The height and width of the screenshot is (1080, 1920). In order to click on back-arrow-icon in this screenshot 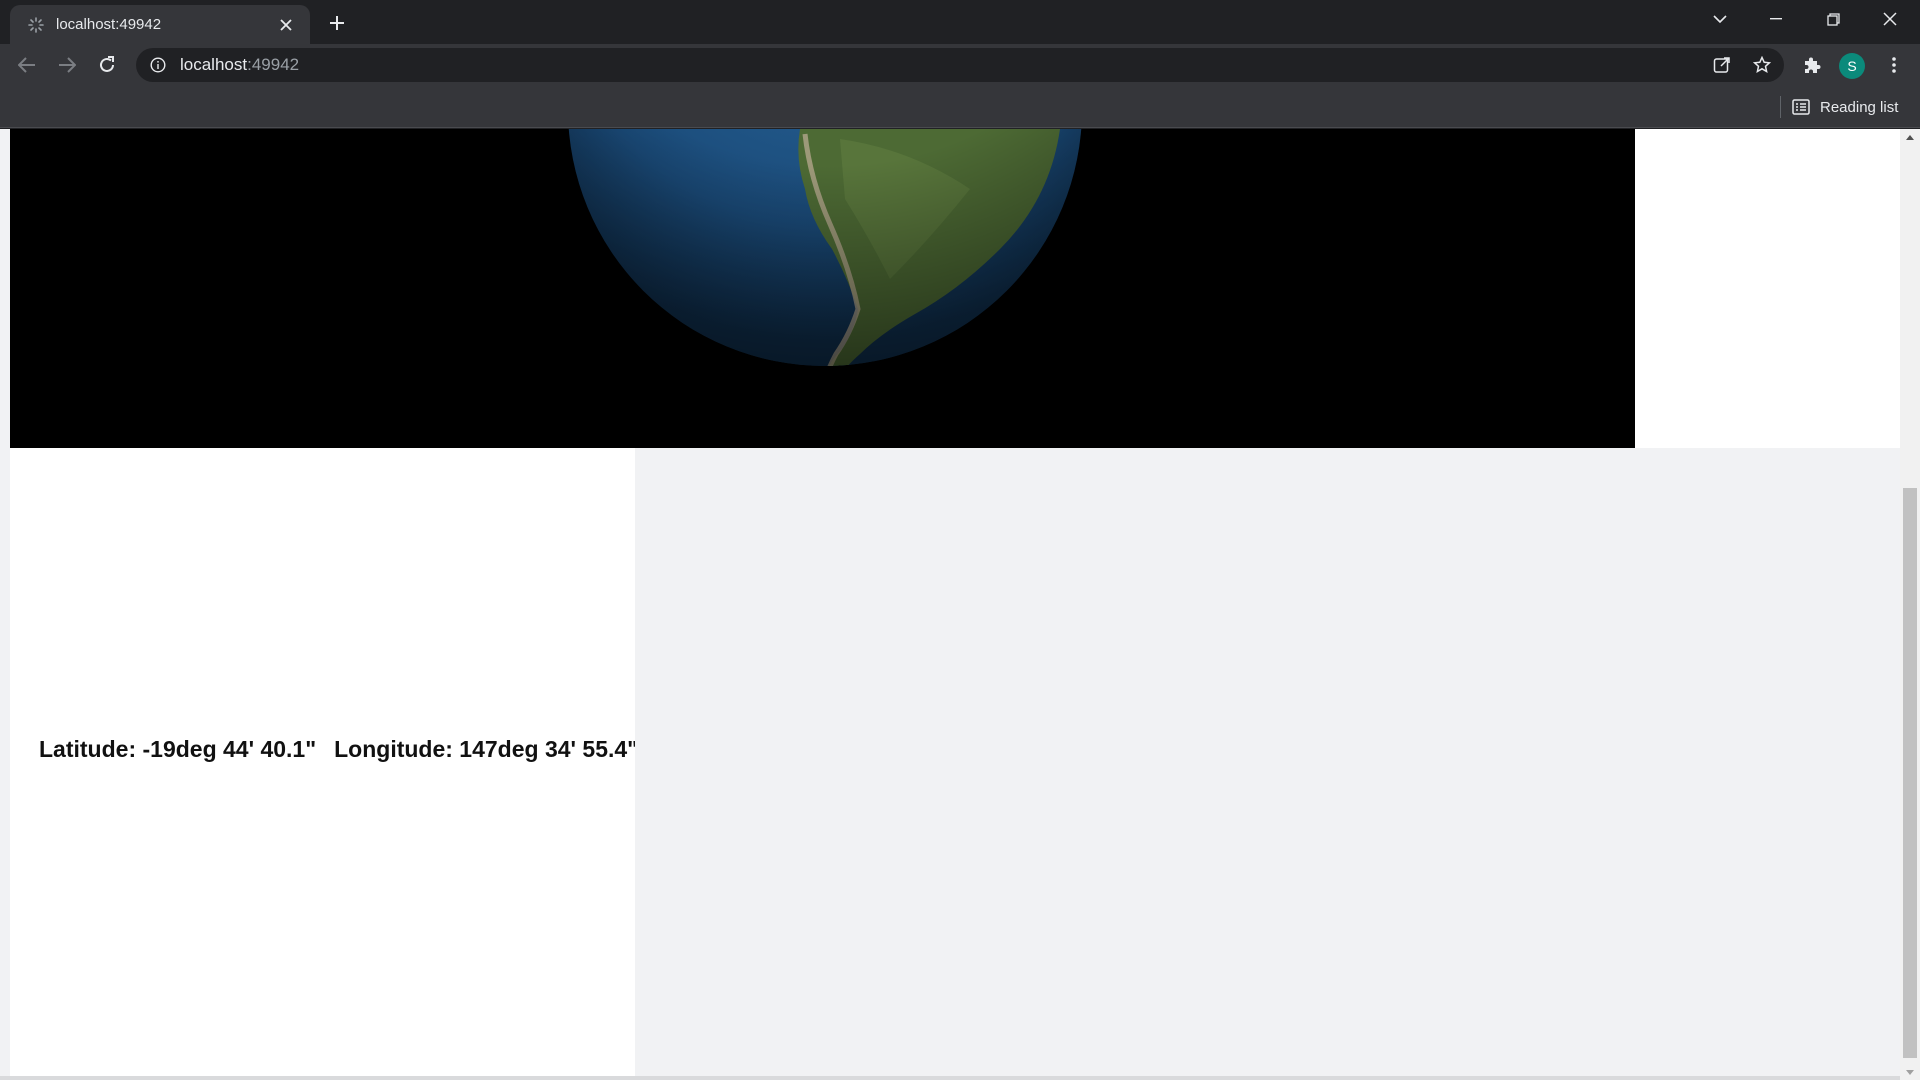, I will do `click(26, 65)`.